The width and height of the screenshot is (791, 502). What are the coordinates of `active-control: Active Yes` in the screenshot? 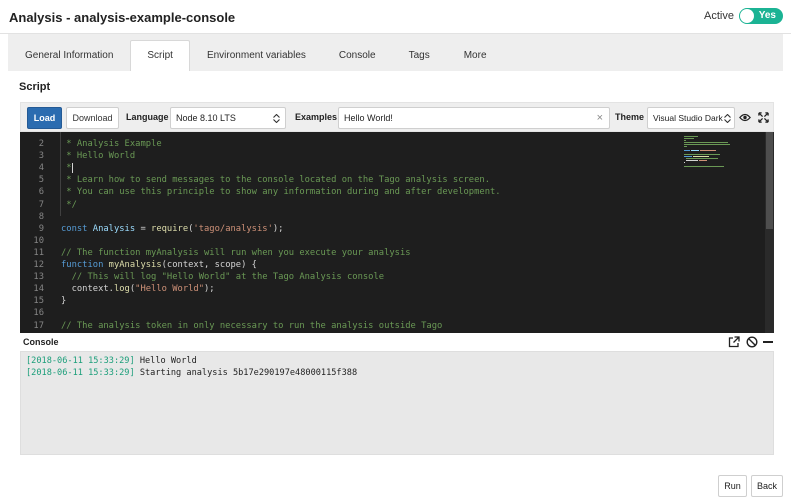 It's located at (743, 16).